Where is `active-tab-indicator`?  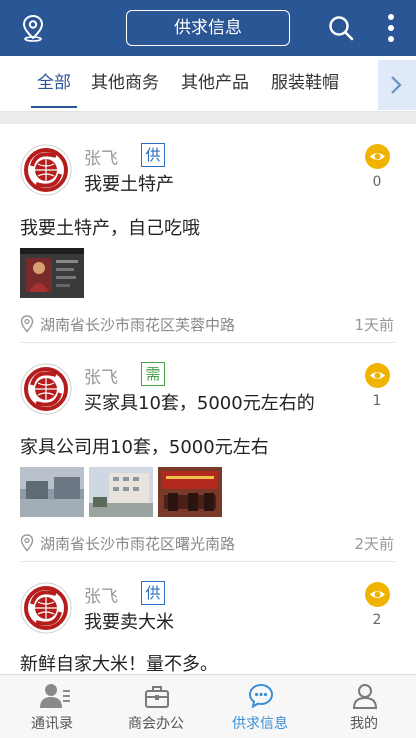 active-tab-indicator is located at coordinates (54, 107).